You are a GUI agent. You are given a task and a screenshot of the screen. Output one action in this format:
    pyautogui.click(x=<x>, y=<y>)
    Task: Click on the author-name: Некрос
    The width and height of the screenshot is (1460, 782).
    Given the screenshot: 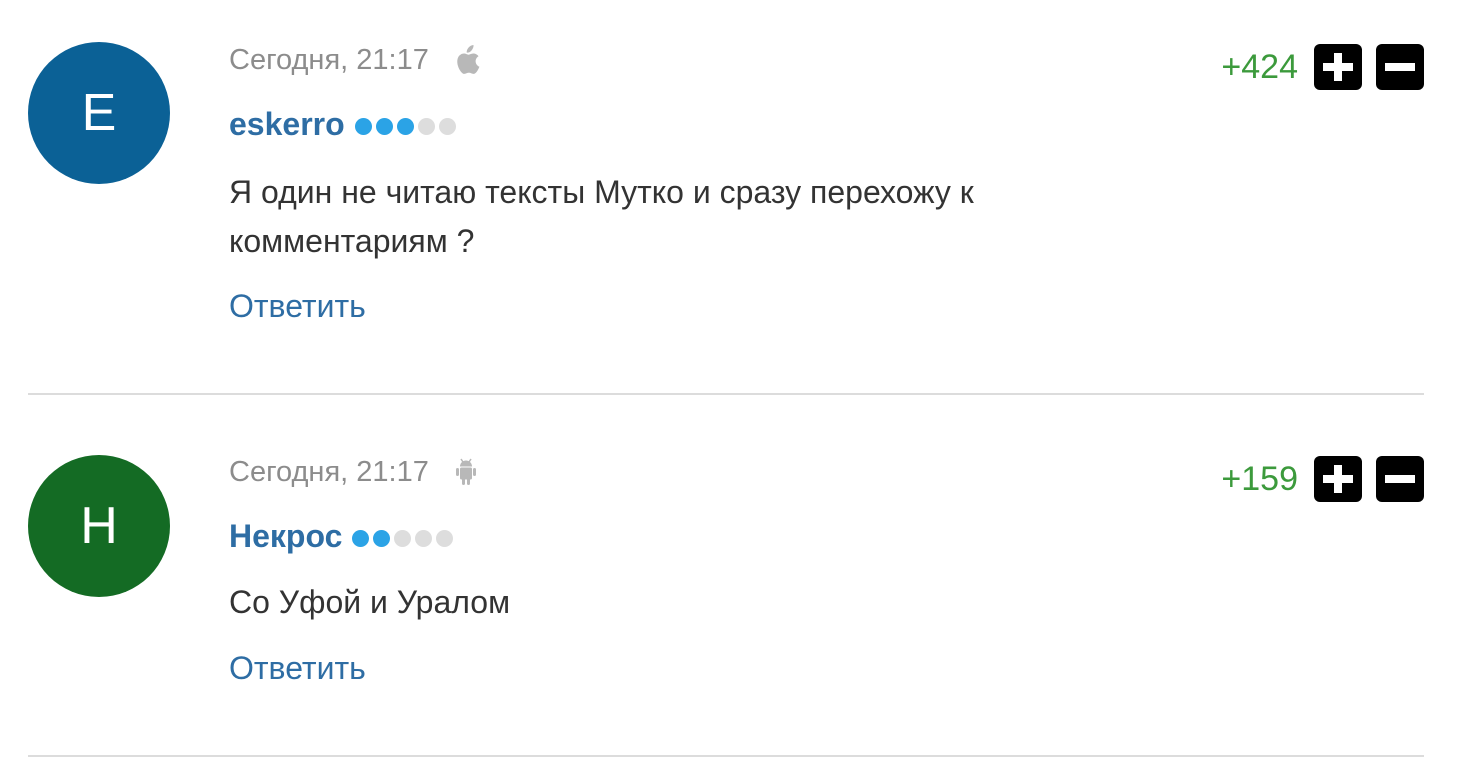 What is the action you would take?
    pyautogui.click(x=285, y=536)
    